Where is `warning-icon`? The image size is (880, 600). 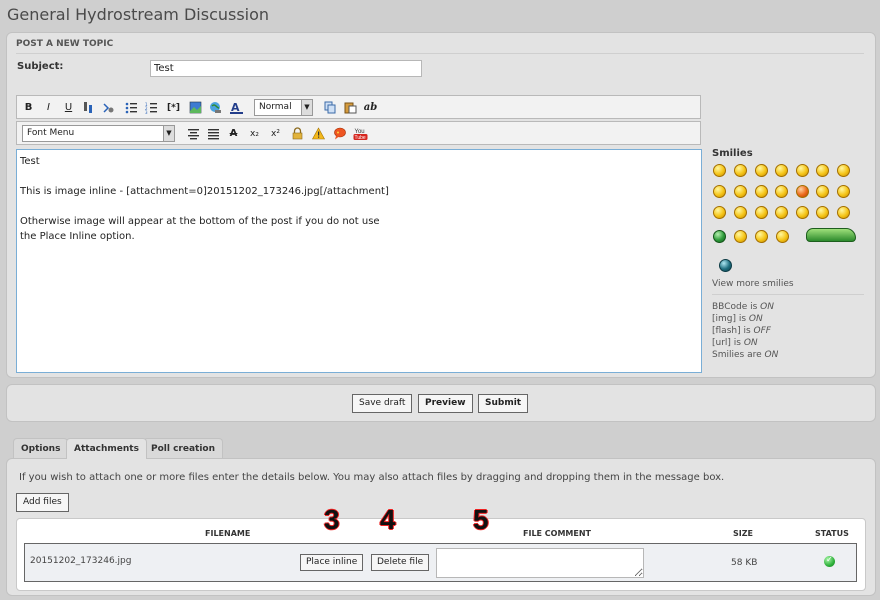 warning-icon is located at coordinates (318, 133).